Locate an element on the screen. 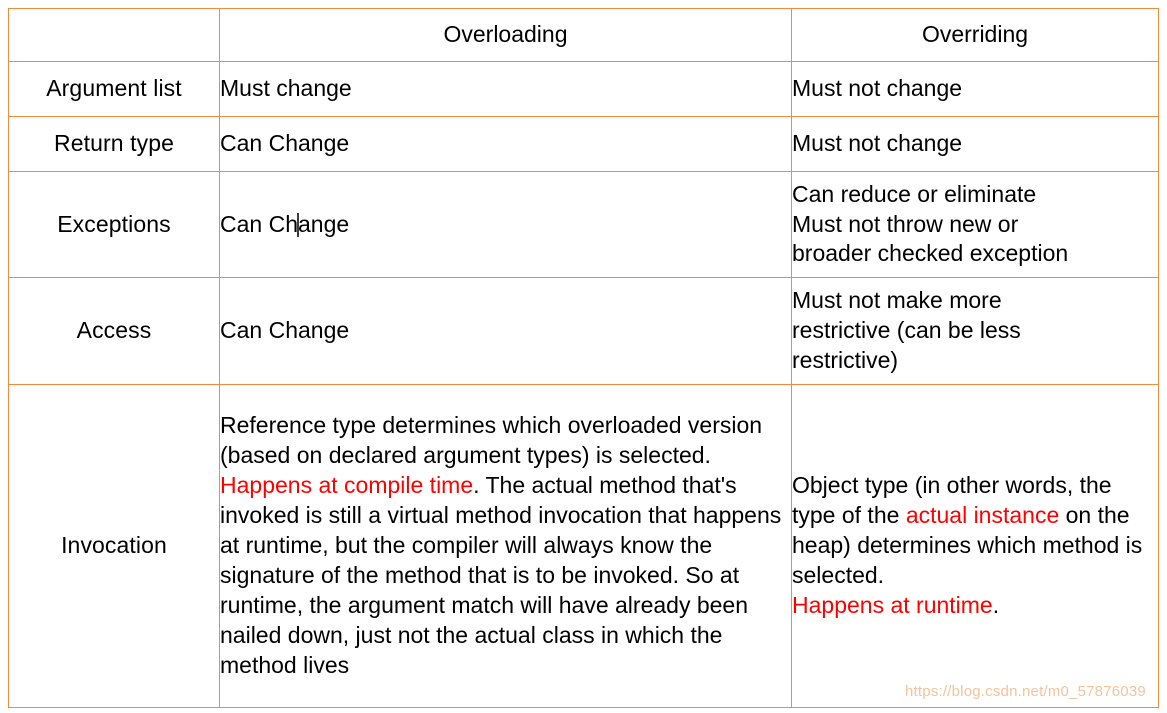 This screenshot has width=1167, height=713. column-header-overriding: Overriding is located at coordinates (975, 35).